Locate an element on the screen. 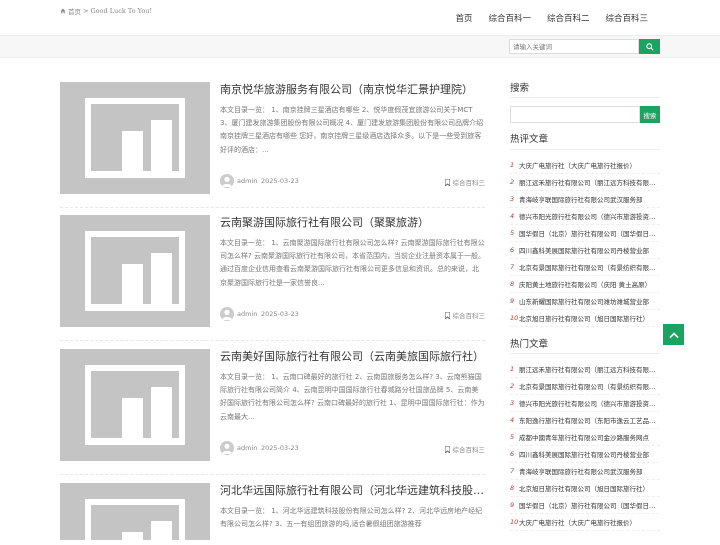  header-search-button is located at coordinates (649, 46).